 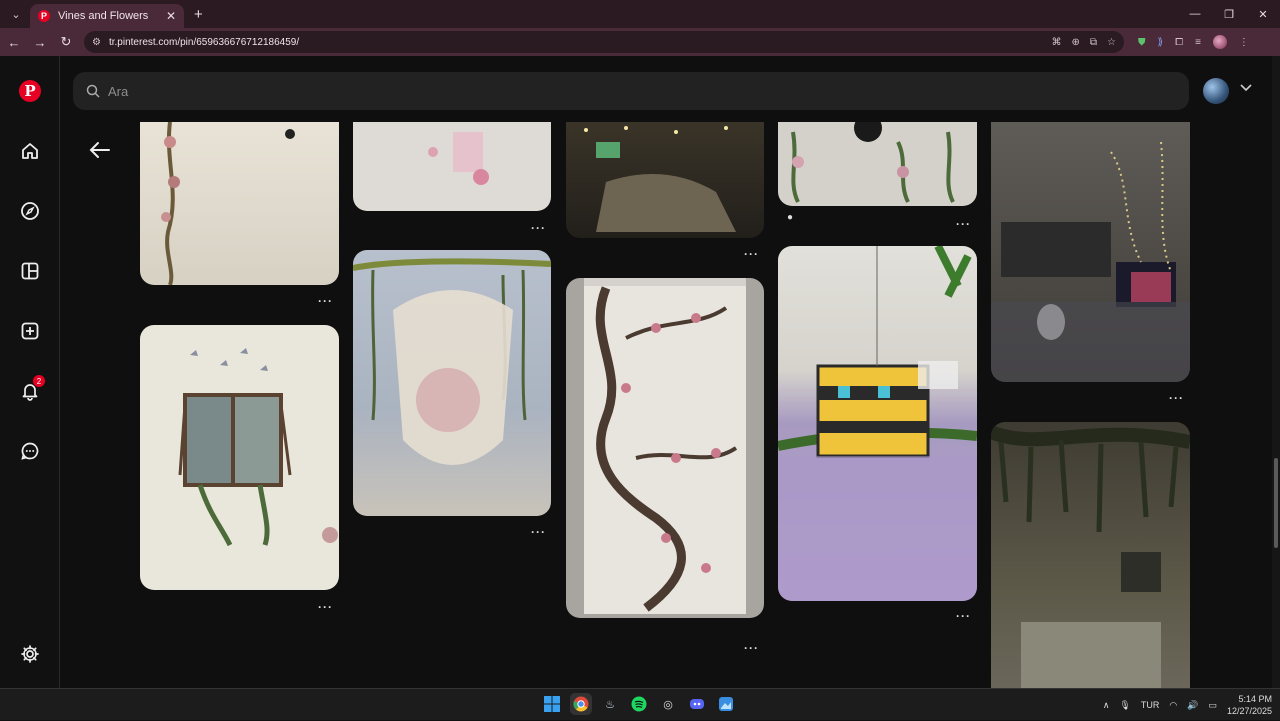 I want to click on taskbar-clock: 5:14 PM 12/27/2025, so click(x=1249, y=705).